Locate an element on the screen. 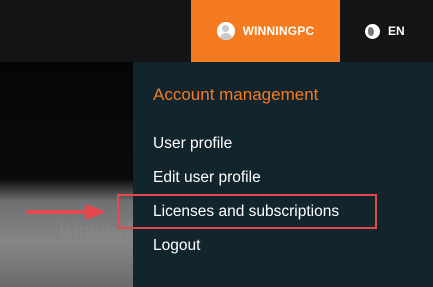 This screenshot has width=433, height=287. account-name: WINNINGPC is located at coordinates (278, 31).